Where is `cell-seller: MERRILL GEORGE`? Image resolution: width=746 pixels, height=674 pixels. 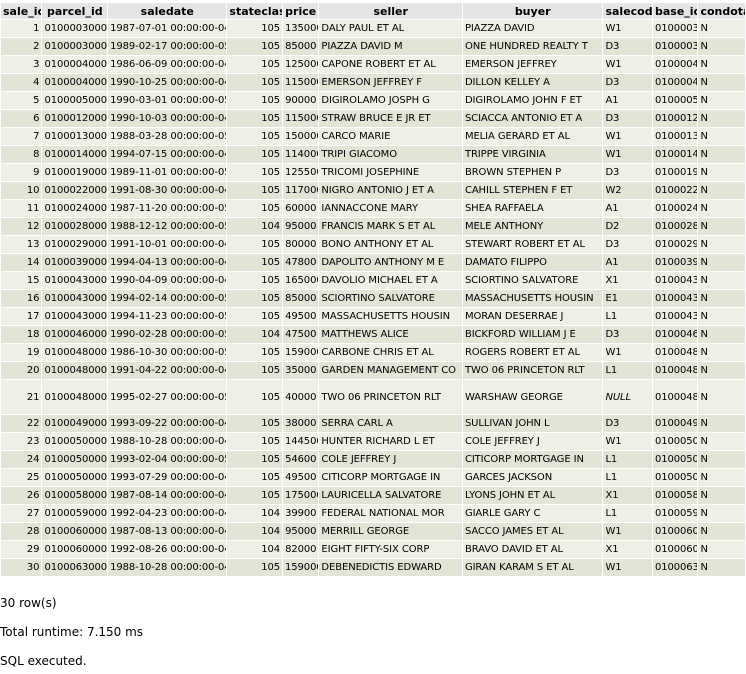
cell-seller: MERRILL GEORGE is located at coordinates (390, 531).